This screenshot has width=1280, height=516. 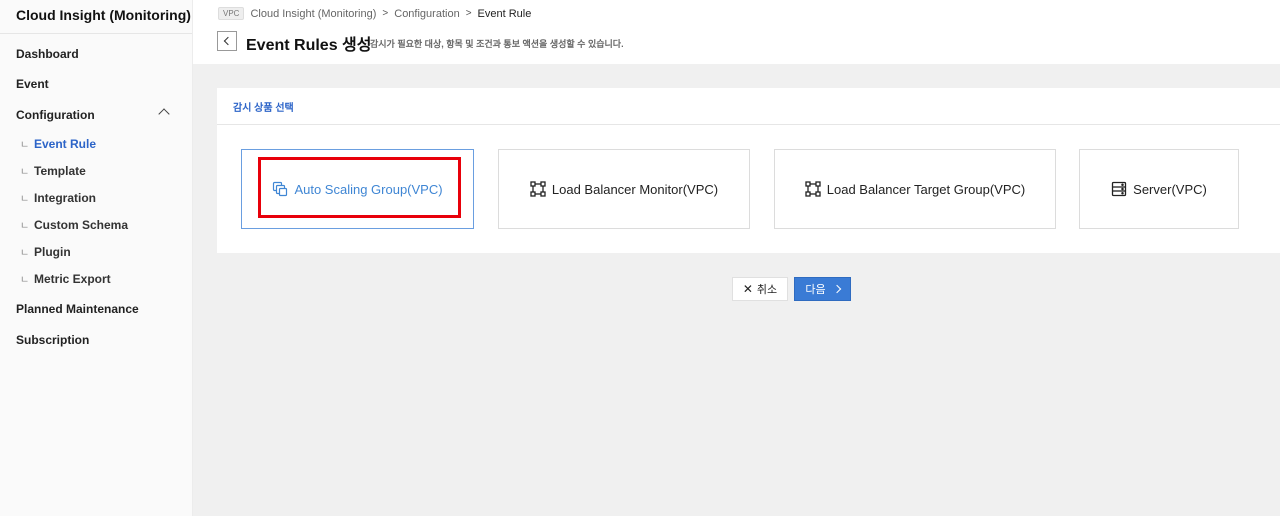 I want to click on nav-template: ㄴ Template, so click(x=53, y=171).